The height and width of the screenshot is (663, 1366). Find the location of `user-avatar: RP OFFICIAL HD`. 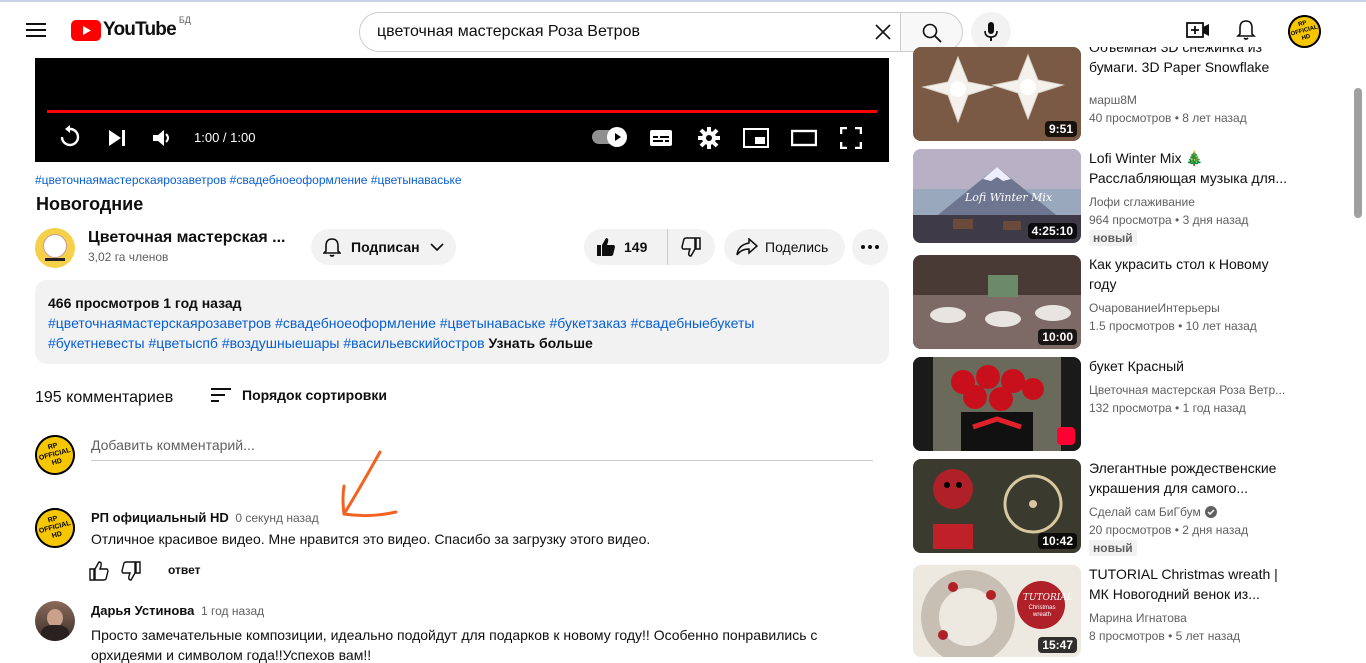

user-avatar: RP OFFICIAL HD is located at coordinates (55, 455).